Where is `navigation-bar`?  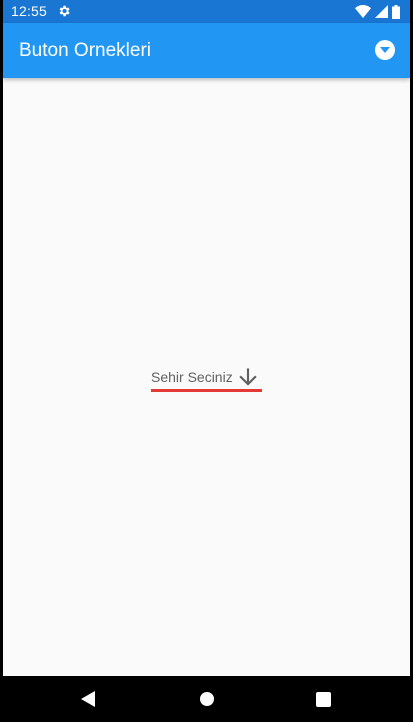
navigation-bar is located at coordinates (206, 699).